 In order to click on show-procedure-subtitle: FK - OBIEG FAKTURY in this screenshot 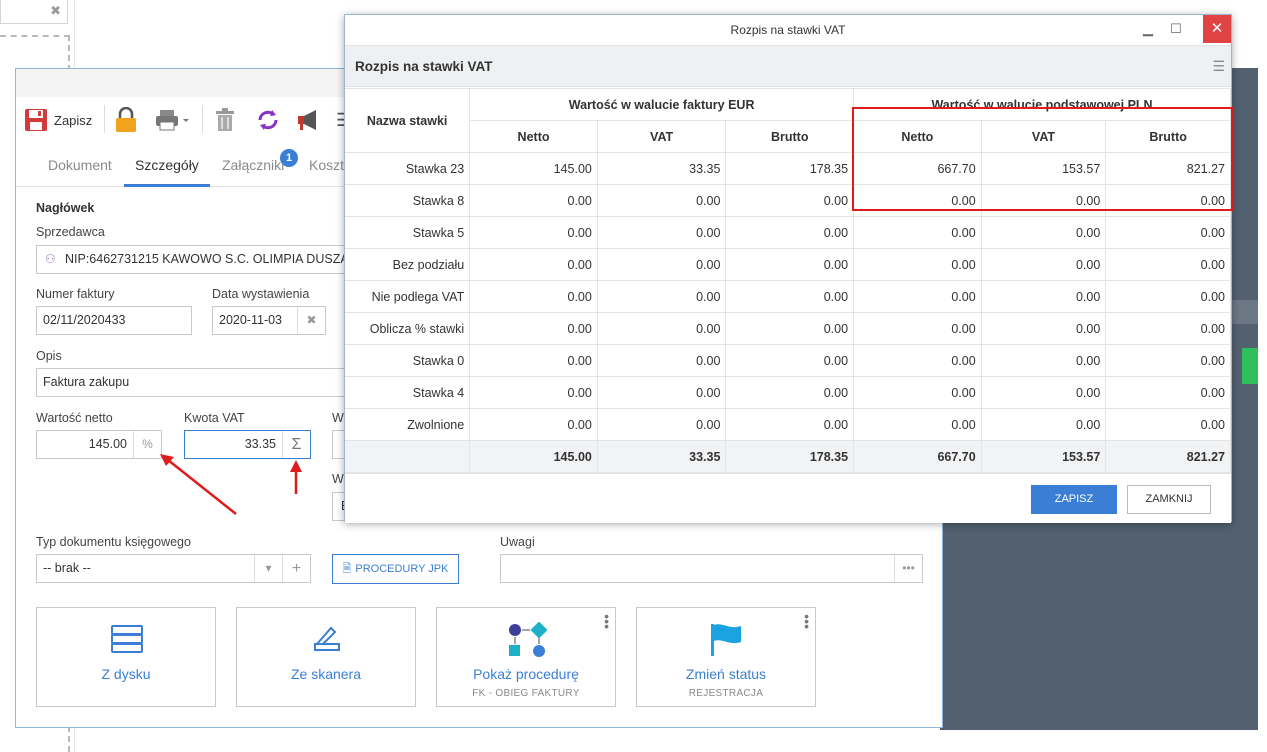, I will do `click(526, 693)`.